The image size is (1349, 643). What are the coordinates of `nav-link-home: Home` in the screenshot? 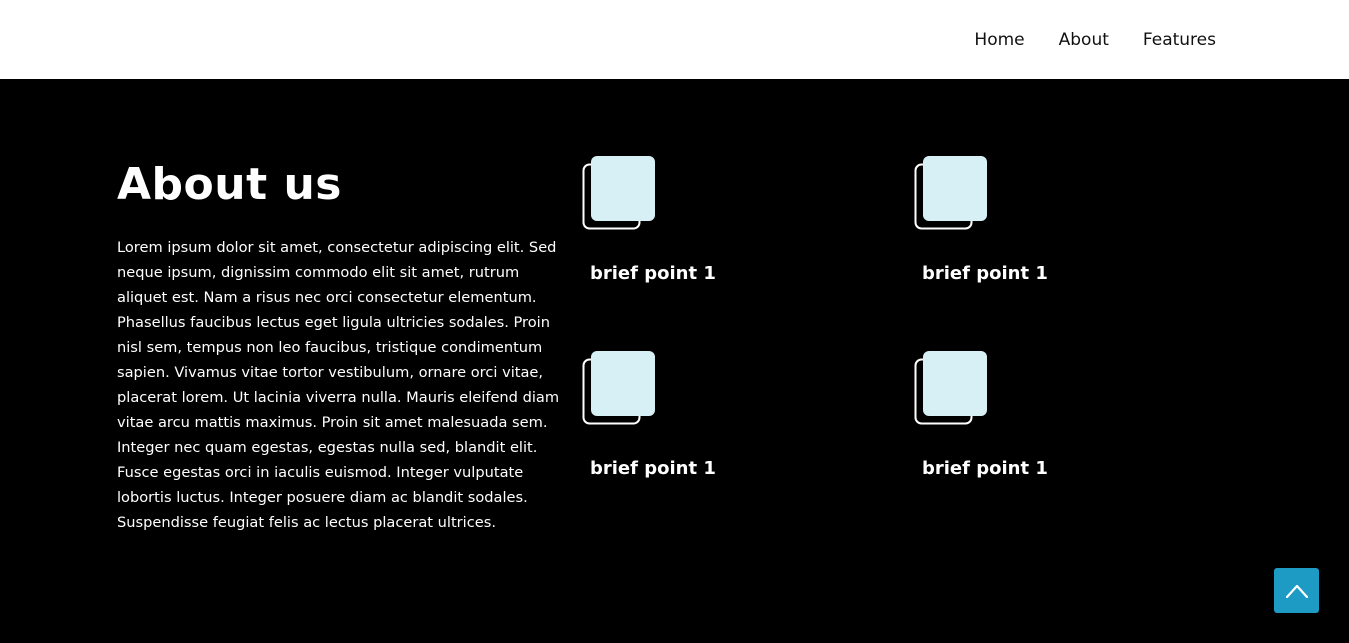 It's located at (999, 40).